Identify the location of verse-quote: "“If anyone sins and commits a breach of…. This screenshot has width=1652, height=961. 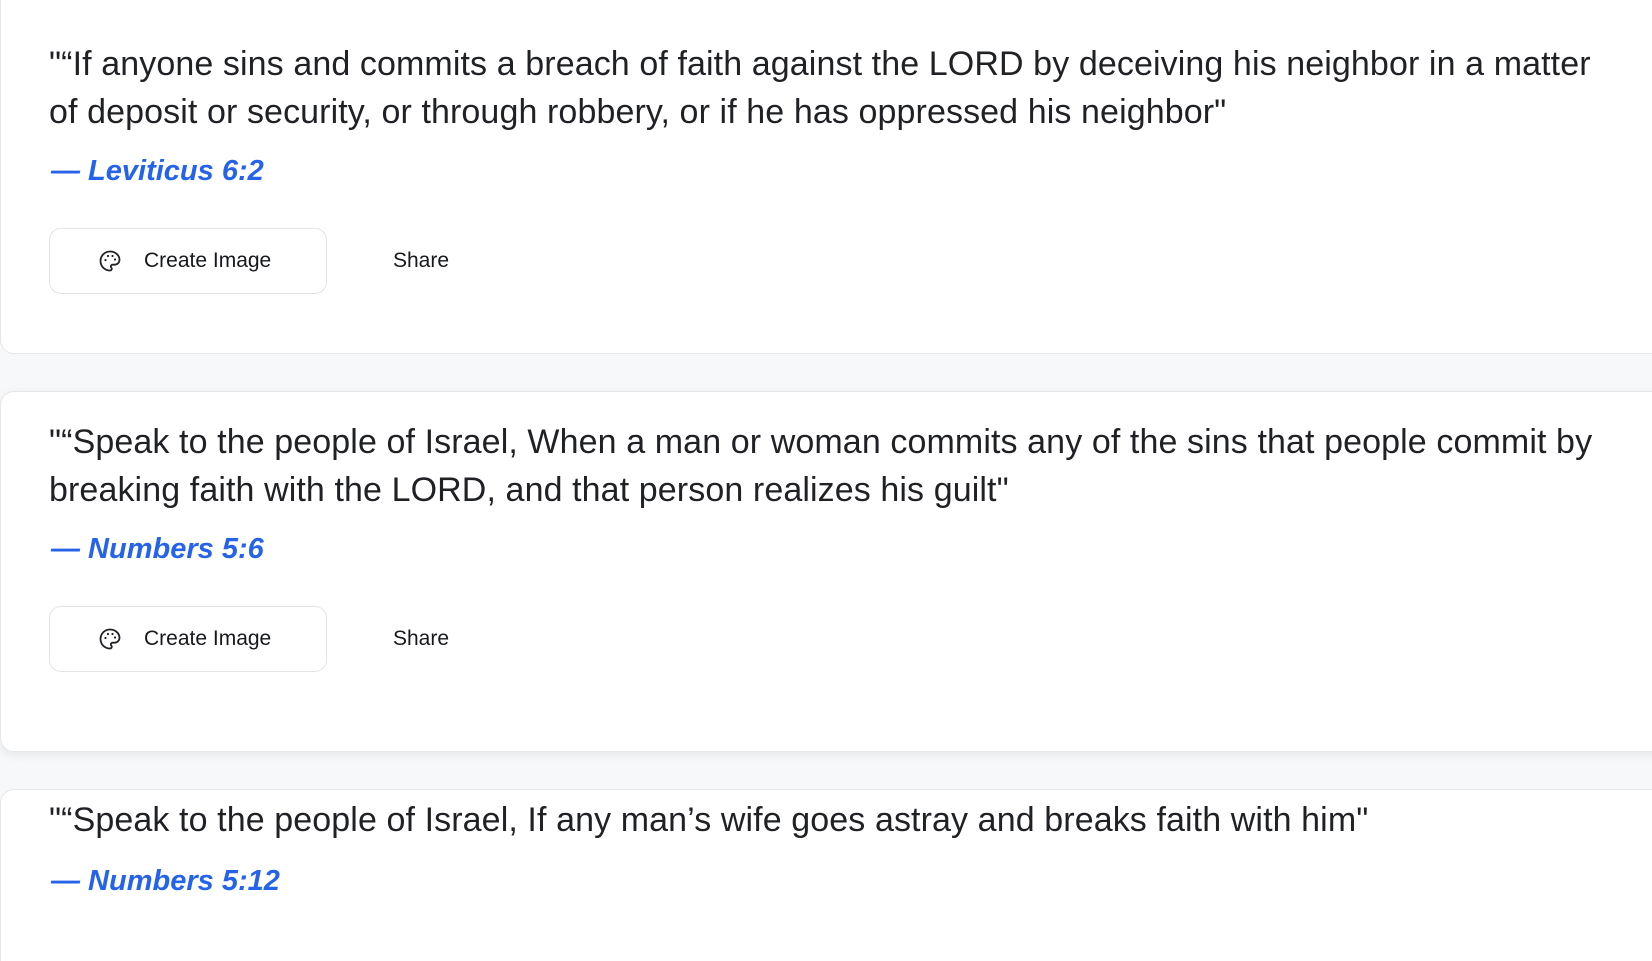
(820, 88).